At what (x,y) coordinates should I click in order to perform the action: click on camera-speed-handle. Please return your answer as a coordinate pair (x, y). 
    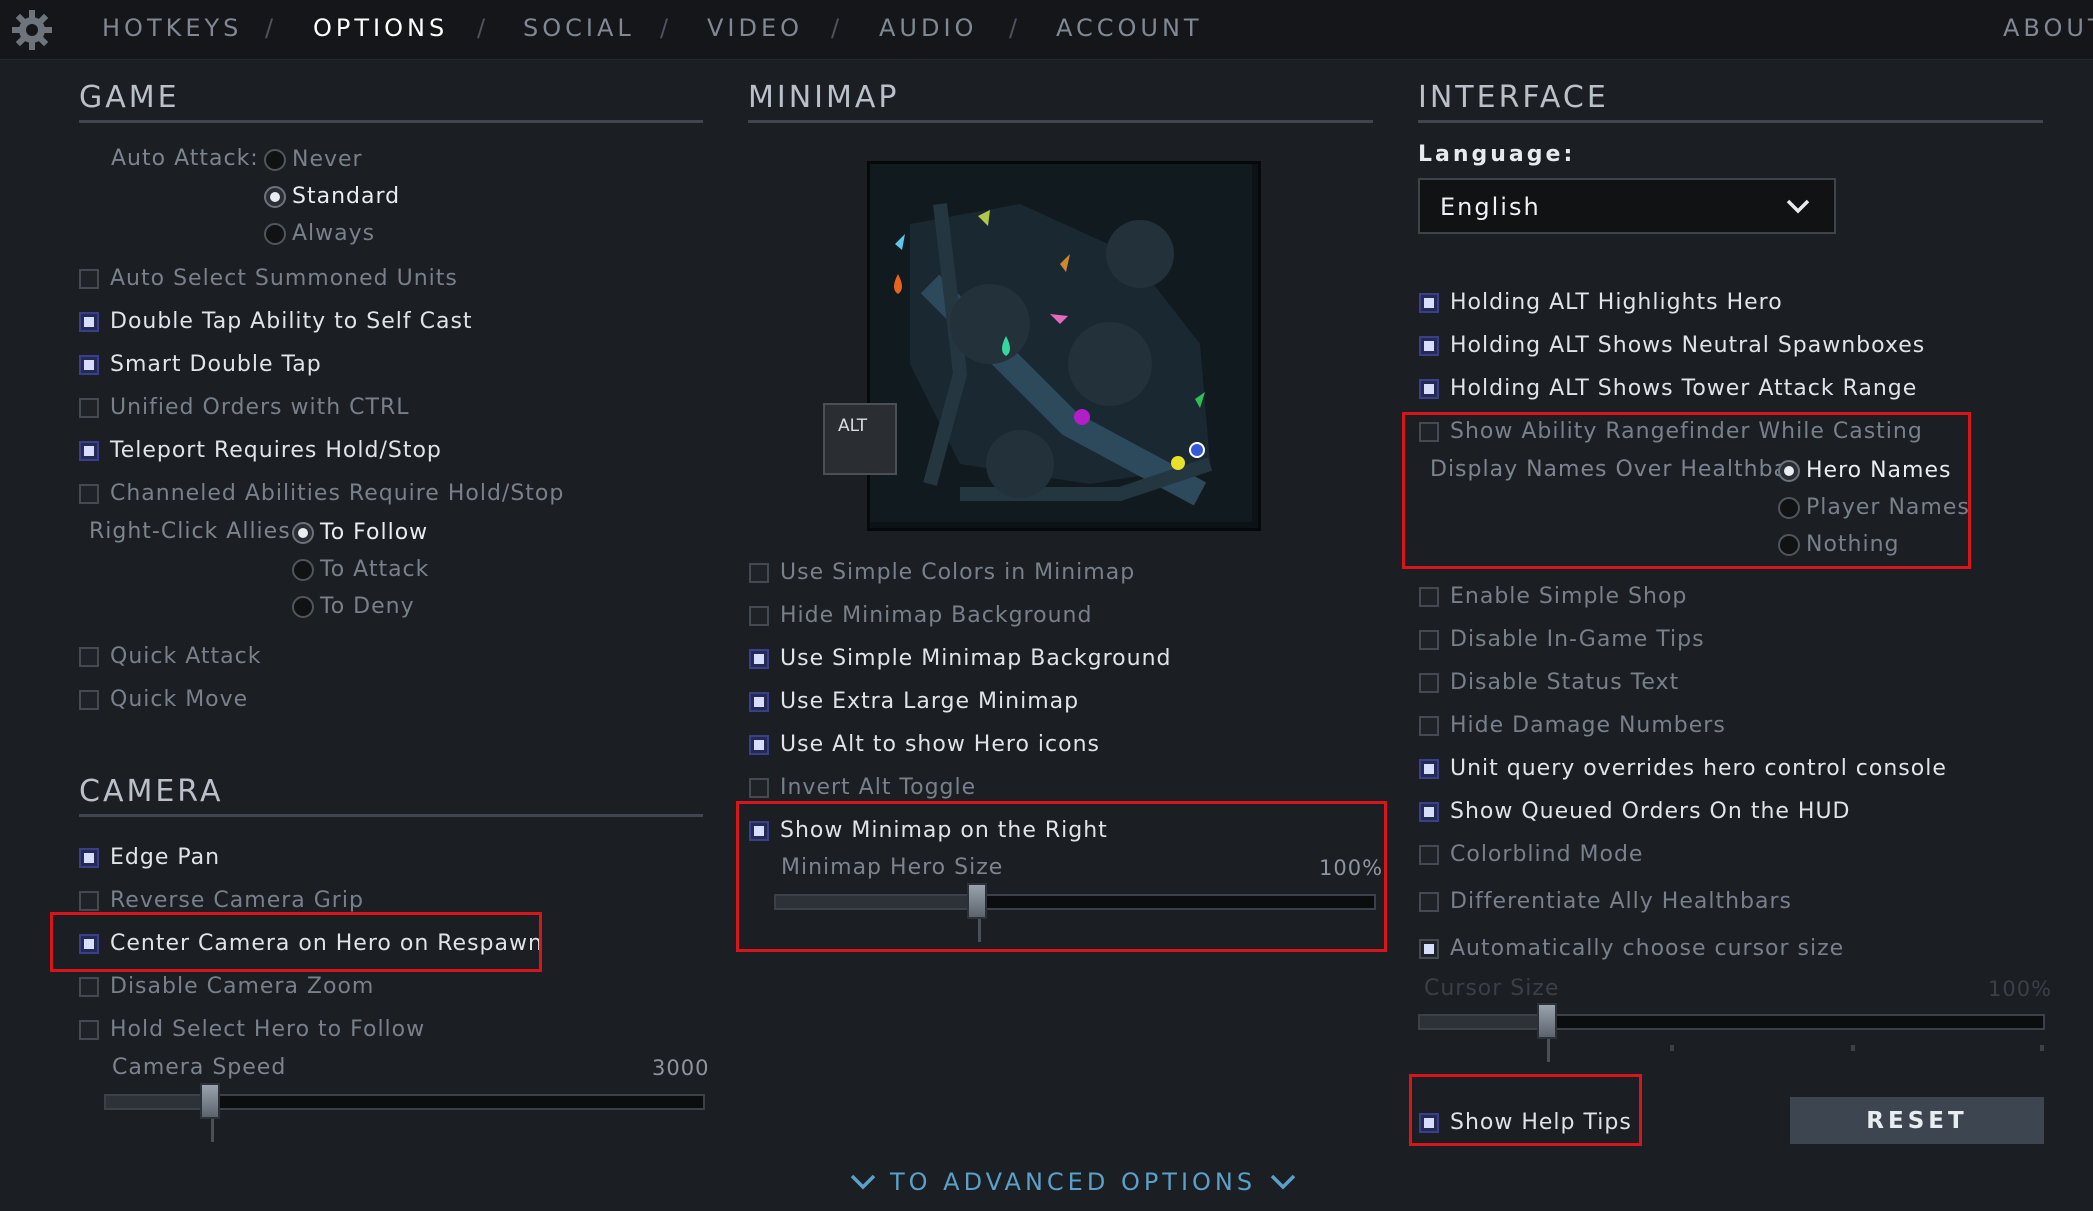
    Looking at the image, I should click on (210, 1101).